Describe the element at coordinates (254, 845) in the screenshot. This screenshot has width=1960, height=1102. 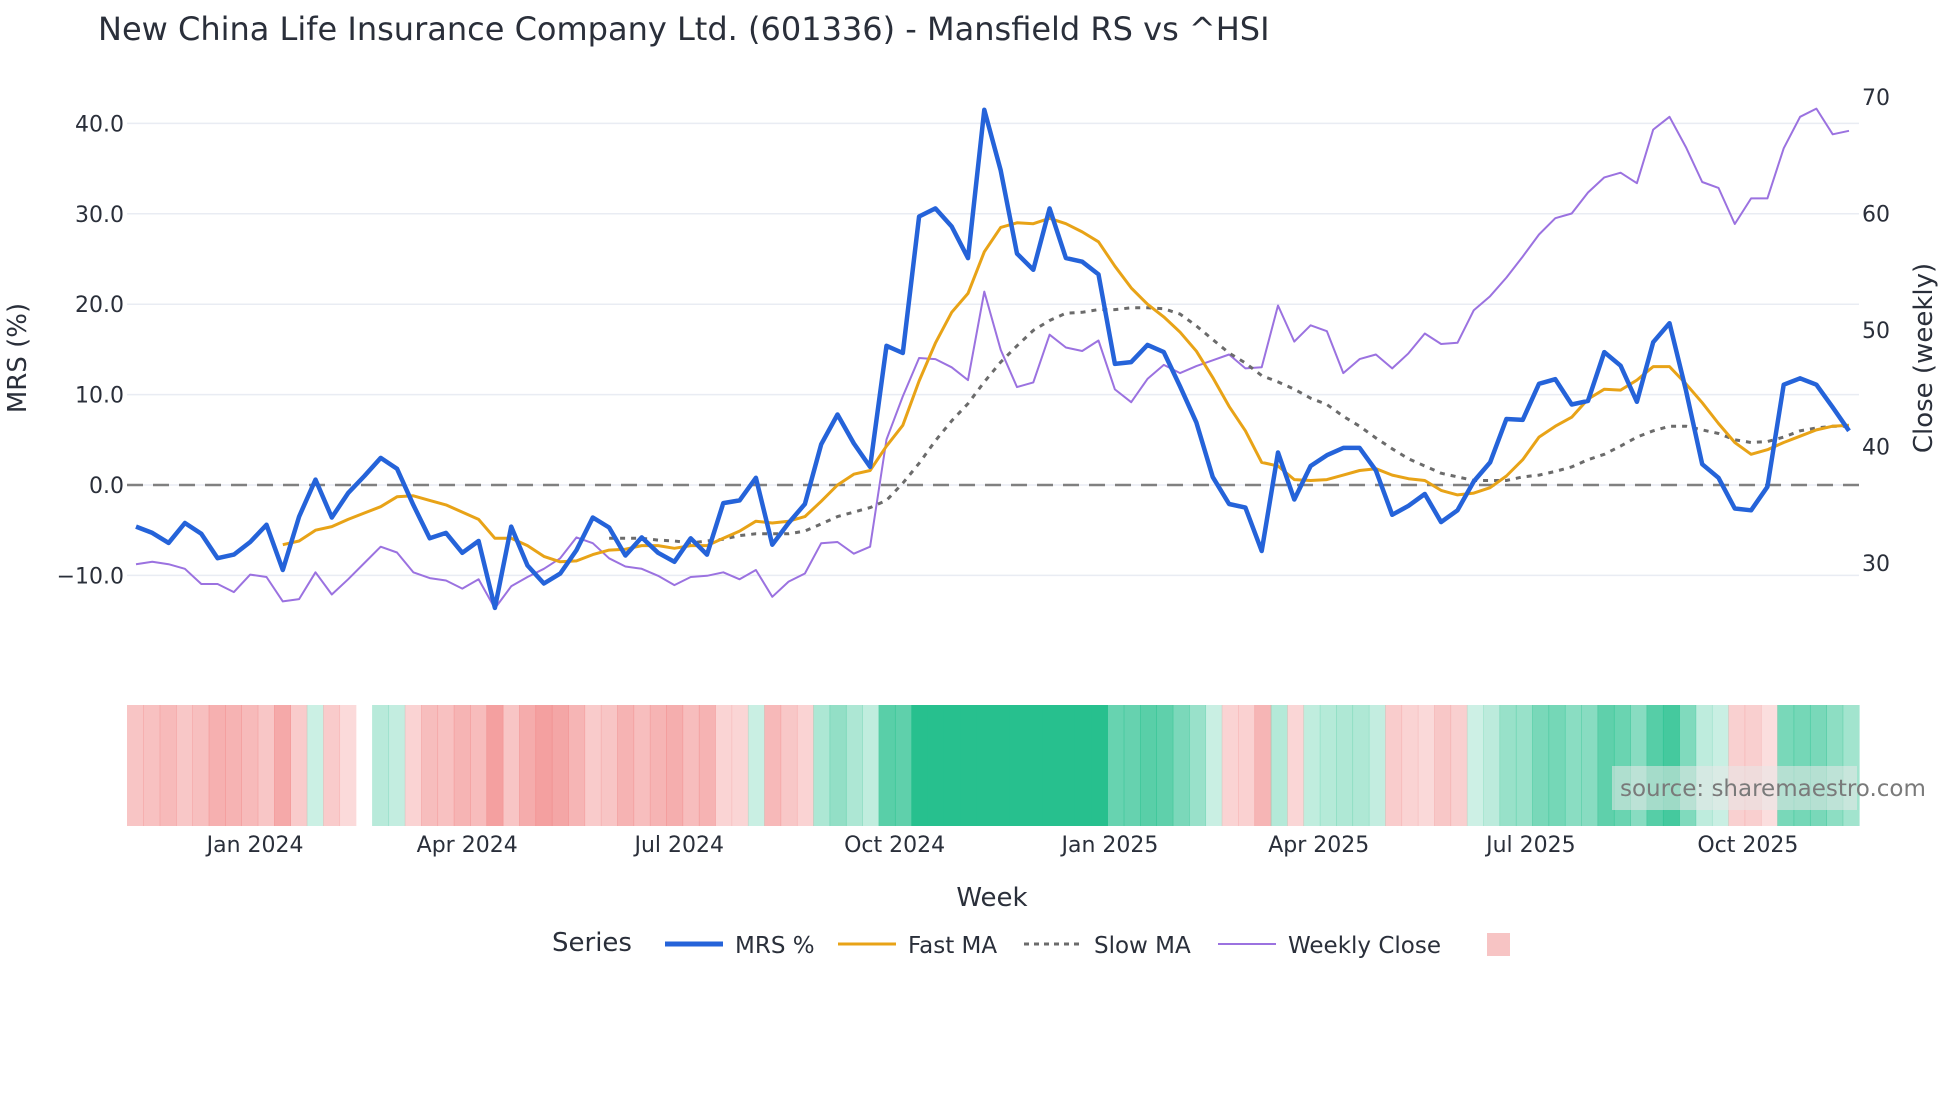
I see `x-tick-label: Jan 2024` at that location.